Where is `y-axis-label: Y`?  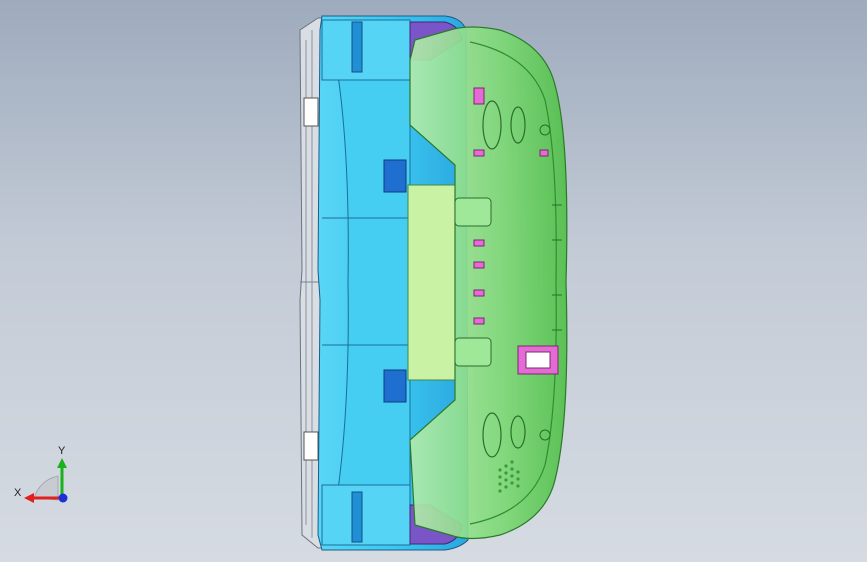 y-axis-label: Y is located at coordinates (62, 451).